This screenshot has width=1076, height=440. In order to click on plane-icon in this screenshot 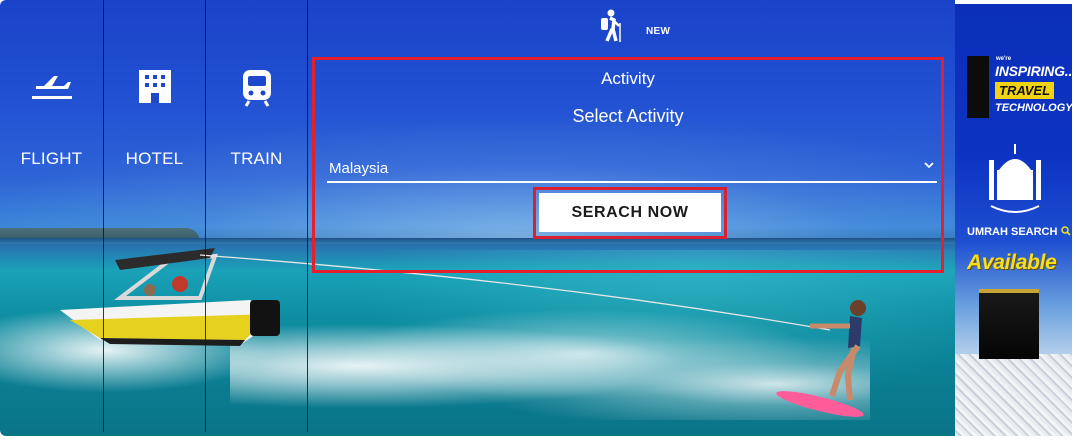, I will do `click(51, 93)`.